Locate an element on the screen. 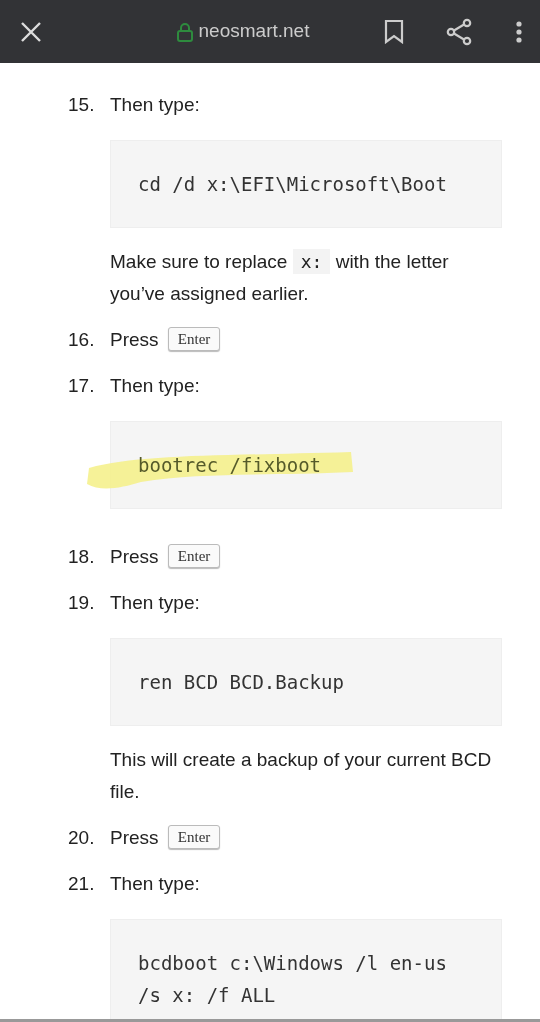 This screenshot has width=540, height=1022. step-number: 19. is located at coordinates (82, 603).